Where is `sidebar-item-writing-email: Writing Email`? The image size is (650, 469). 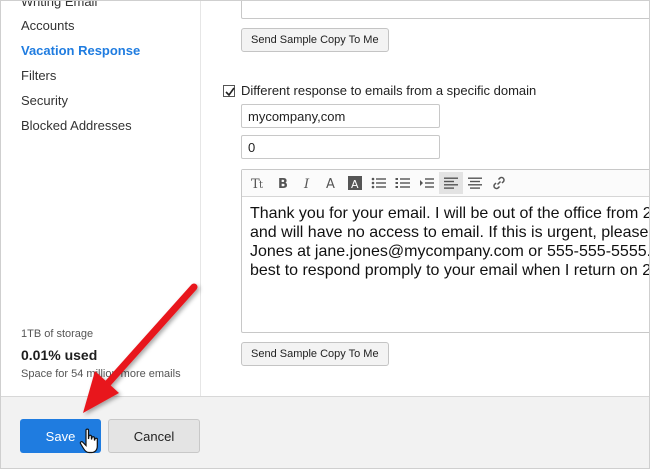
sidebar-item-writing-email: Writing Email is located at coordinates (59, 5).